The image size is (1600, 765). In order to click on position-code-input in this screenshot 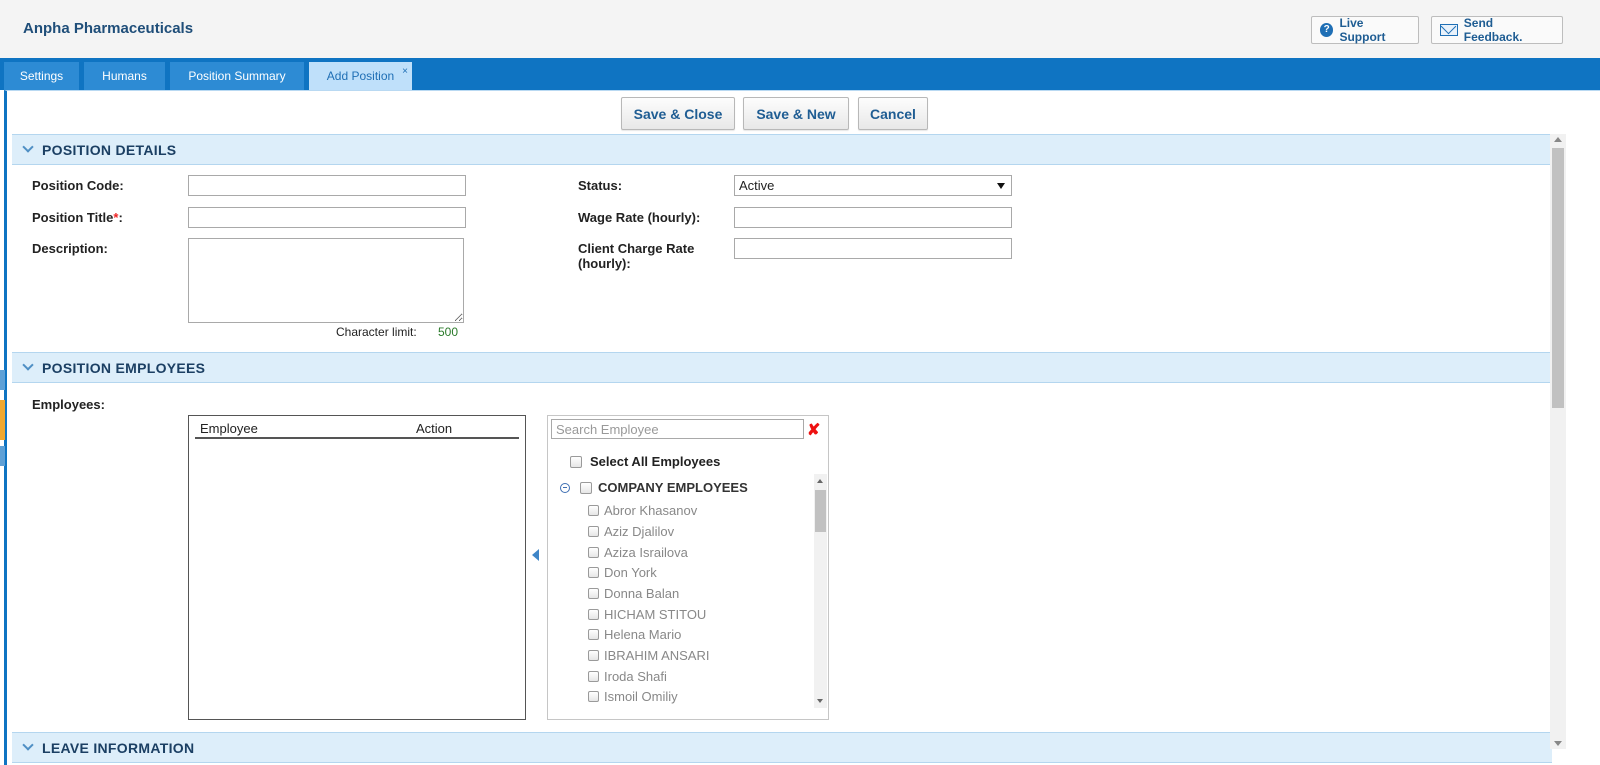, I will do `click(327, 185)`.